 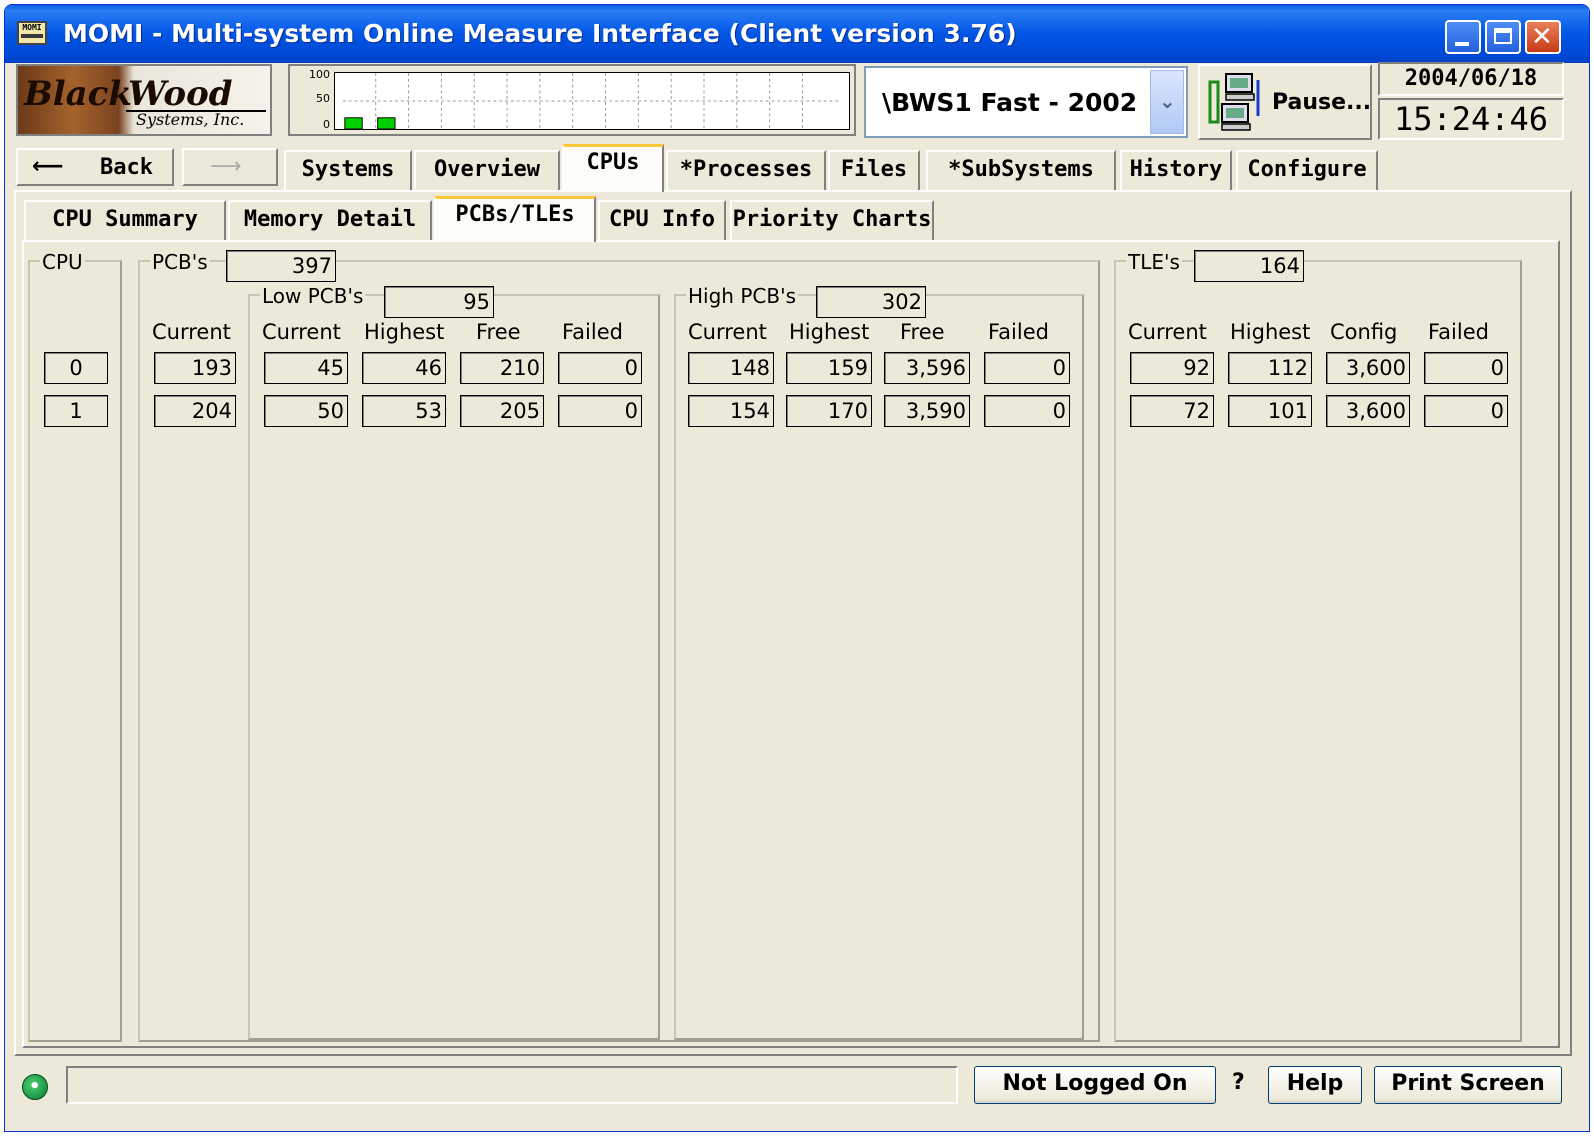 I want to click on forward-arrow-icon: ⟶, so click(x=226, y=166).